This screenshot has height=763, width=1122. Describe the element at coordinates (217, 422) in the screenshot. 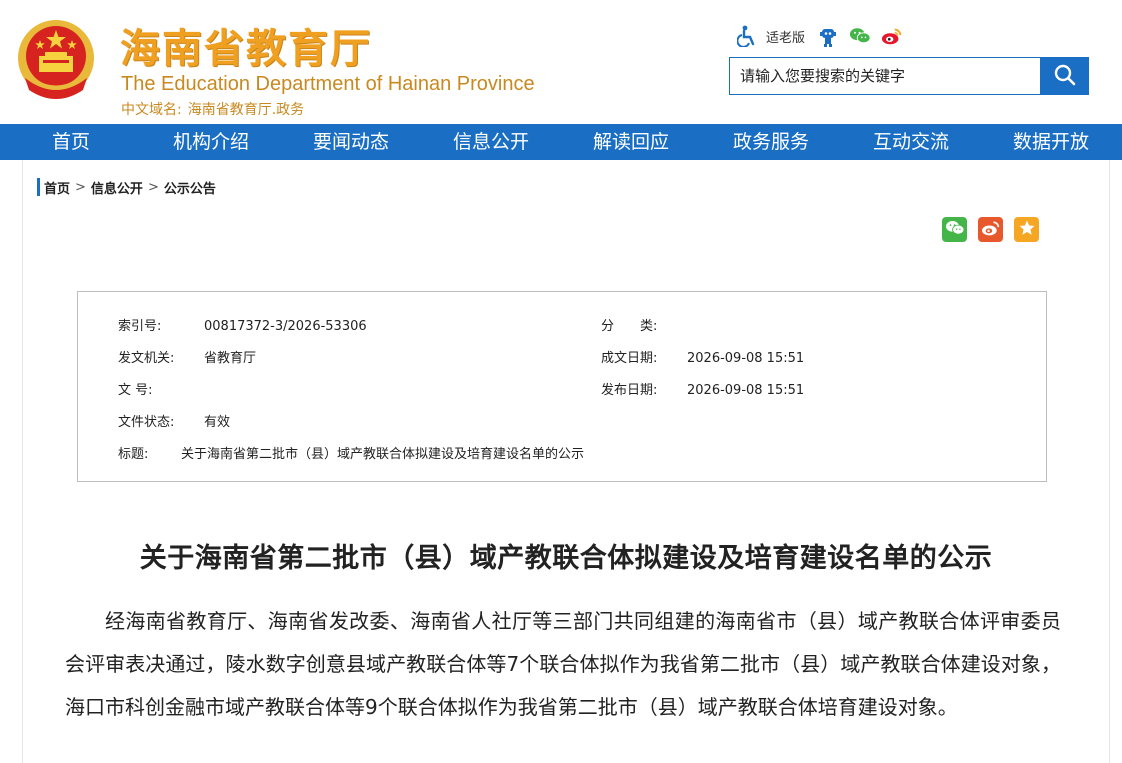

I see `status-value: 有效` at that location.